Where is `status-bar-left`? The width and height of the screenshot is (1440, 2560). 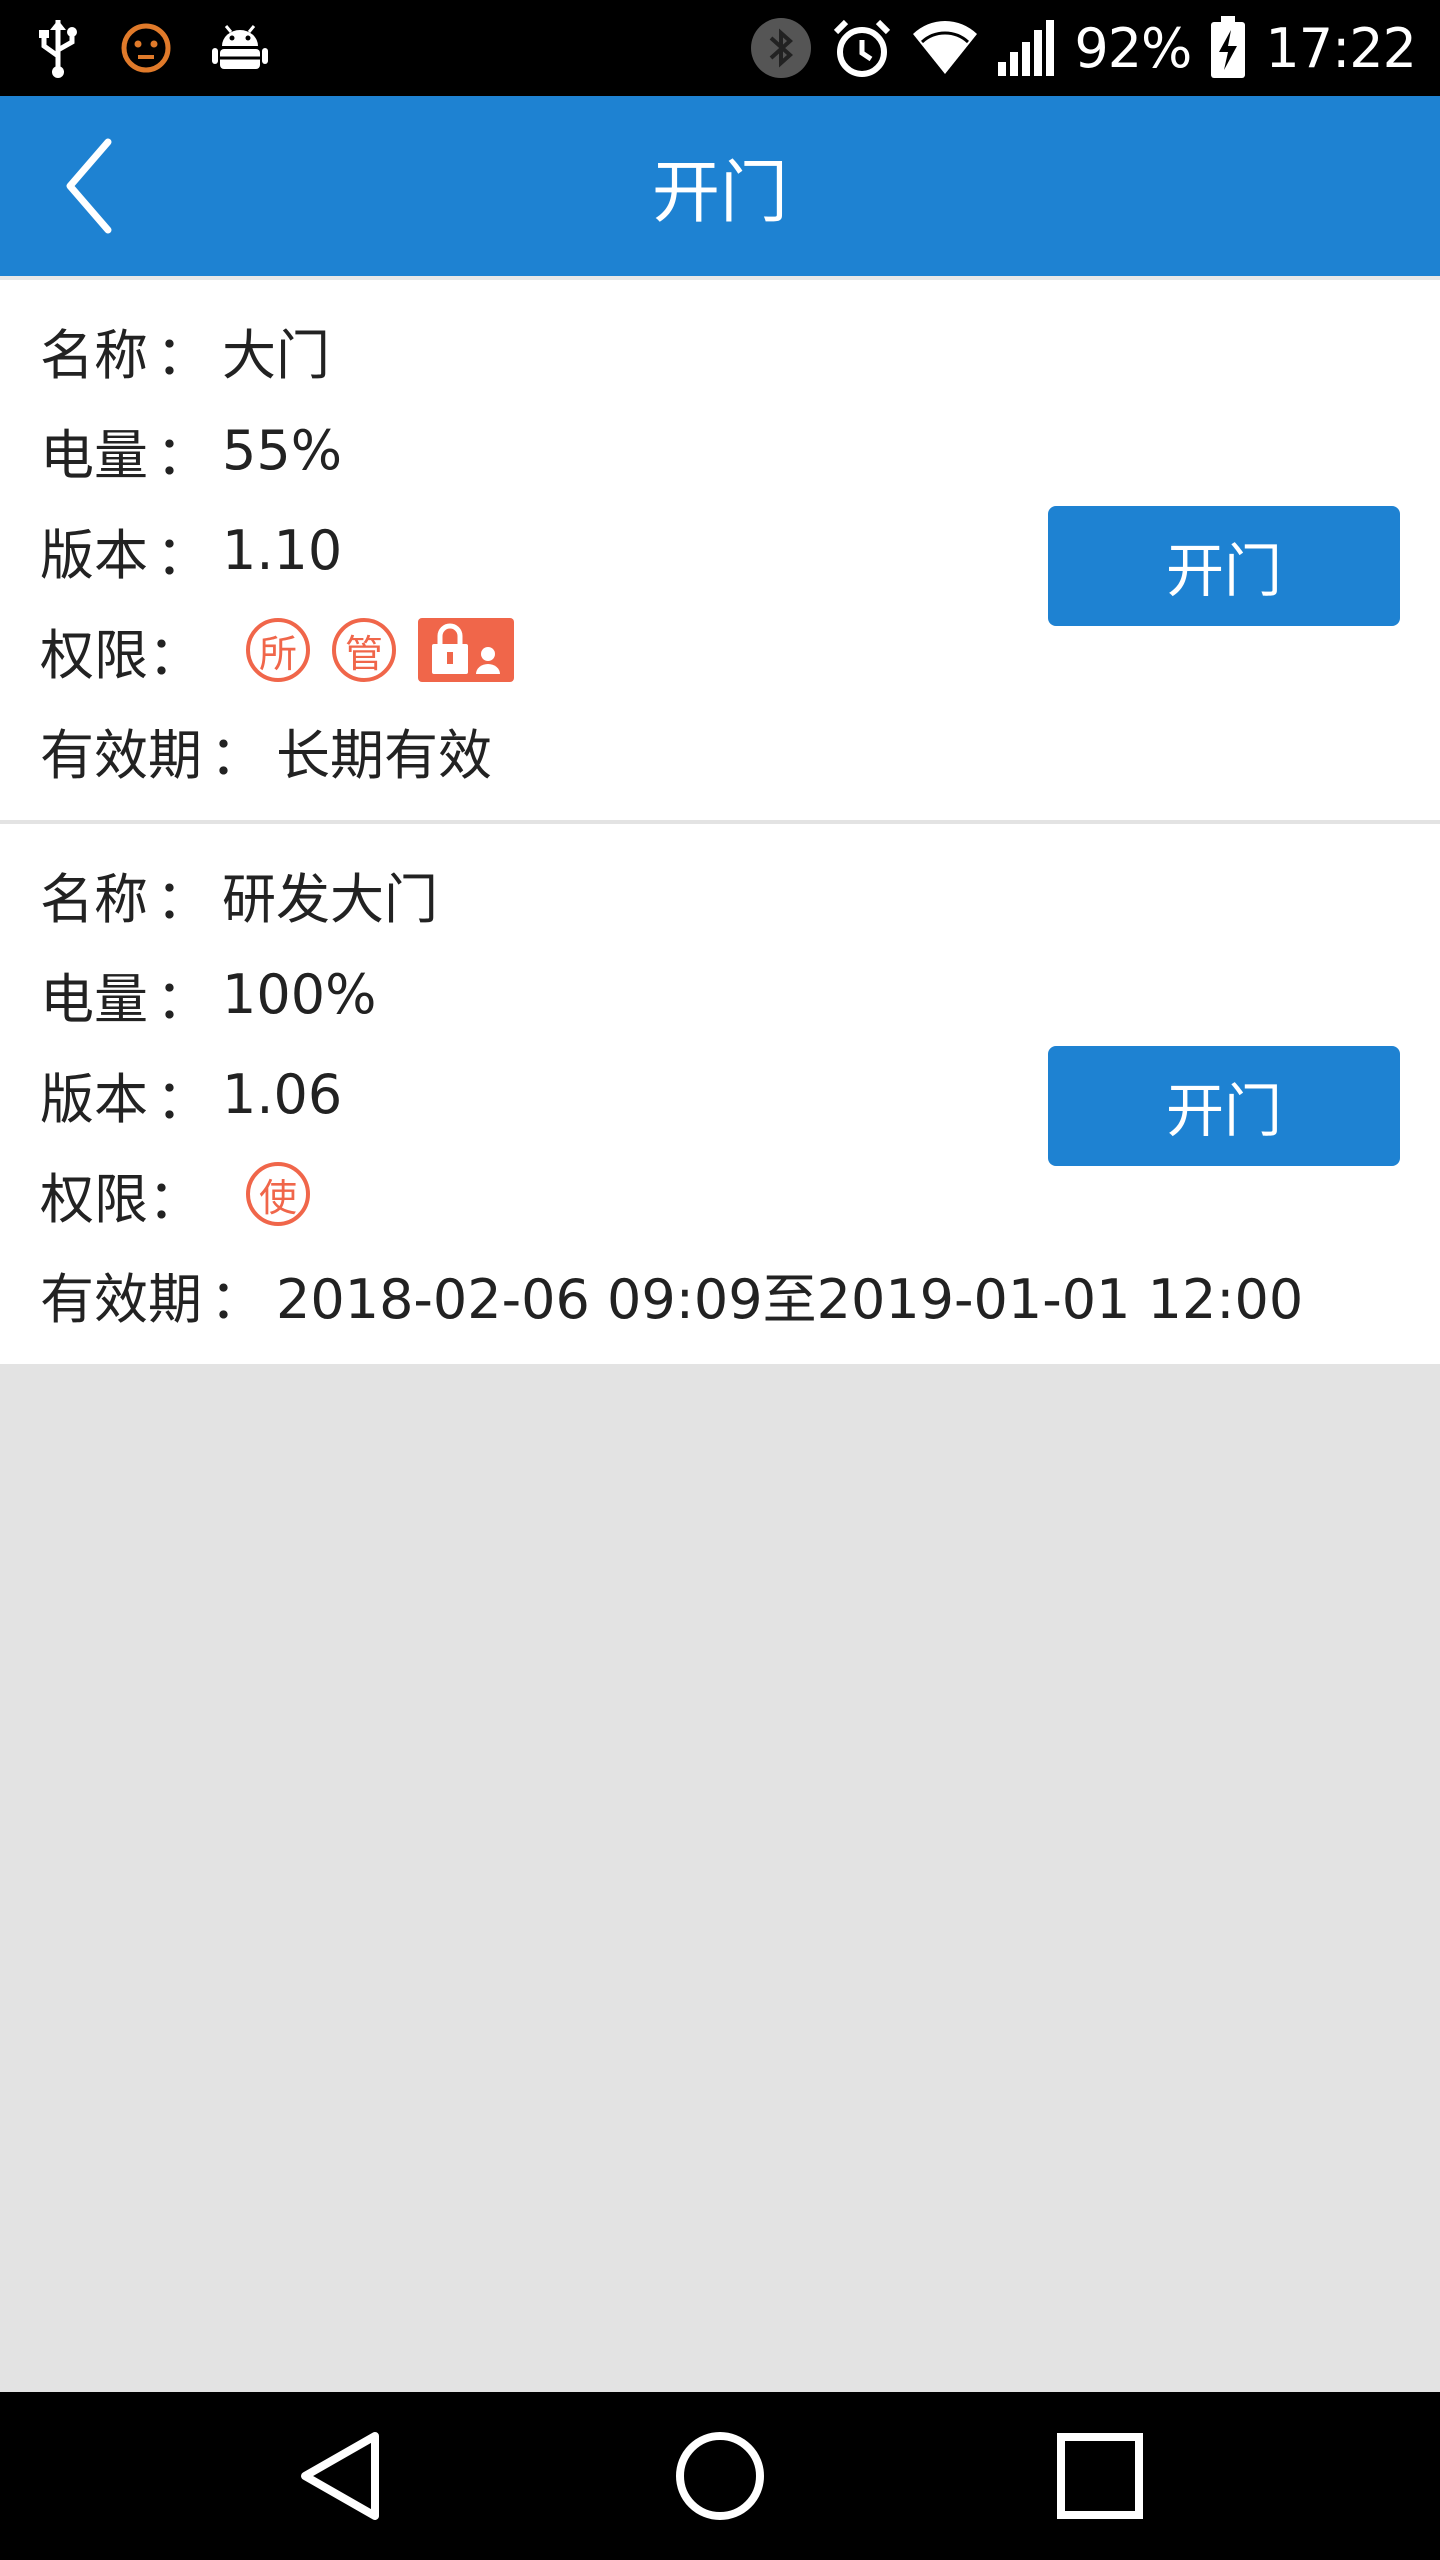 status-bar-left is located at coordinates (152, 48).